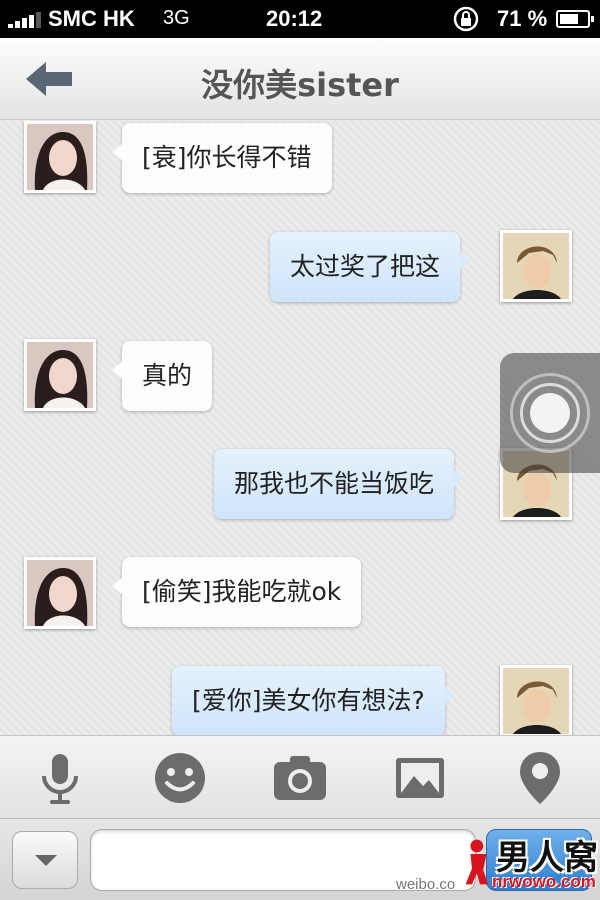 This screenshot has height=900, width=600. Describe the element at coordinates (370, 267) in the screenshot. I see `outgoing-message-bubble: 太过奖了把这` at that location.